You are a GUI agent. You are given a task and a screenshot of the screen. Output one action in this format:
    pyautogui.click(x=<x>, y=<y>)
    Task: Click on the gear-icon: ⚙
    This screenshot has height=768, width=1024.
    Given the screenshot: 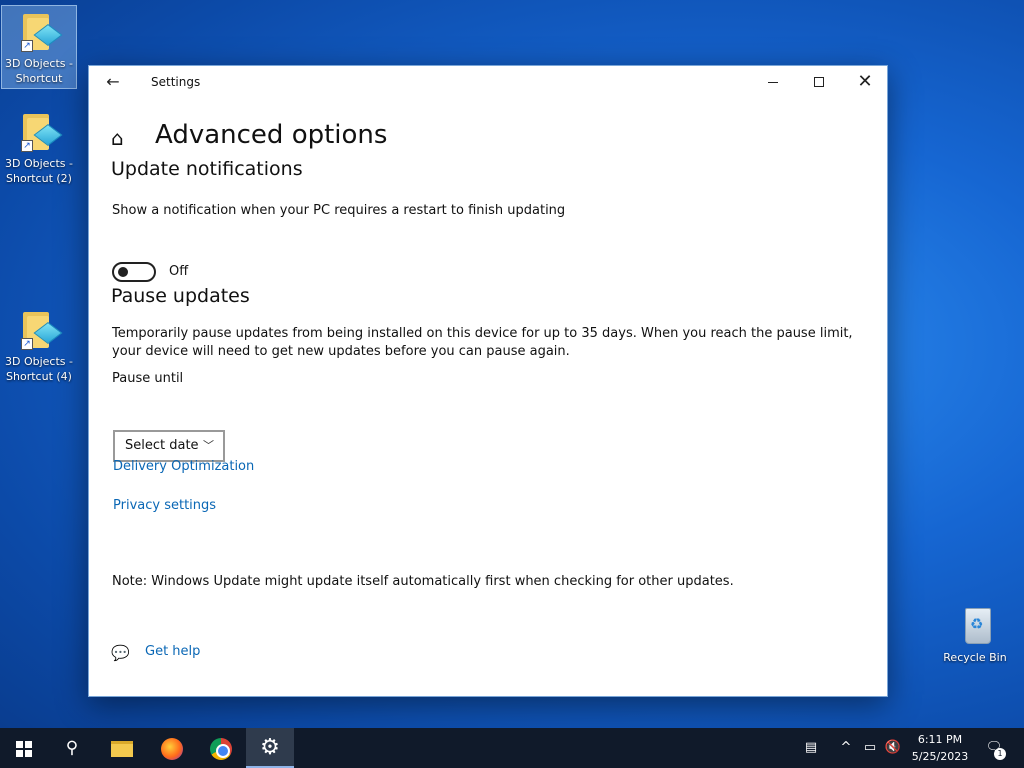 What is the action you would take?
    pyautogui.click(x=270, y=747)
    